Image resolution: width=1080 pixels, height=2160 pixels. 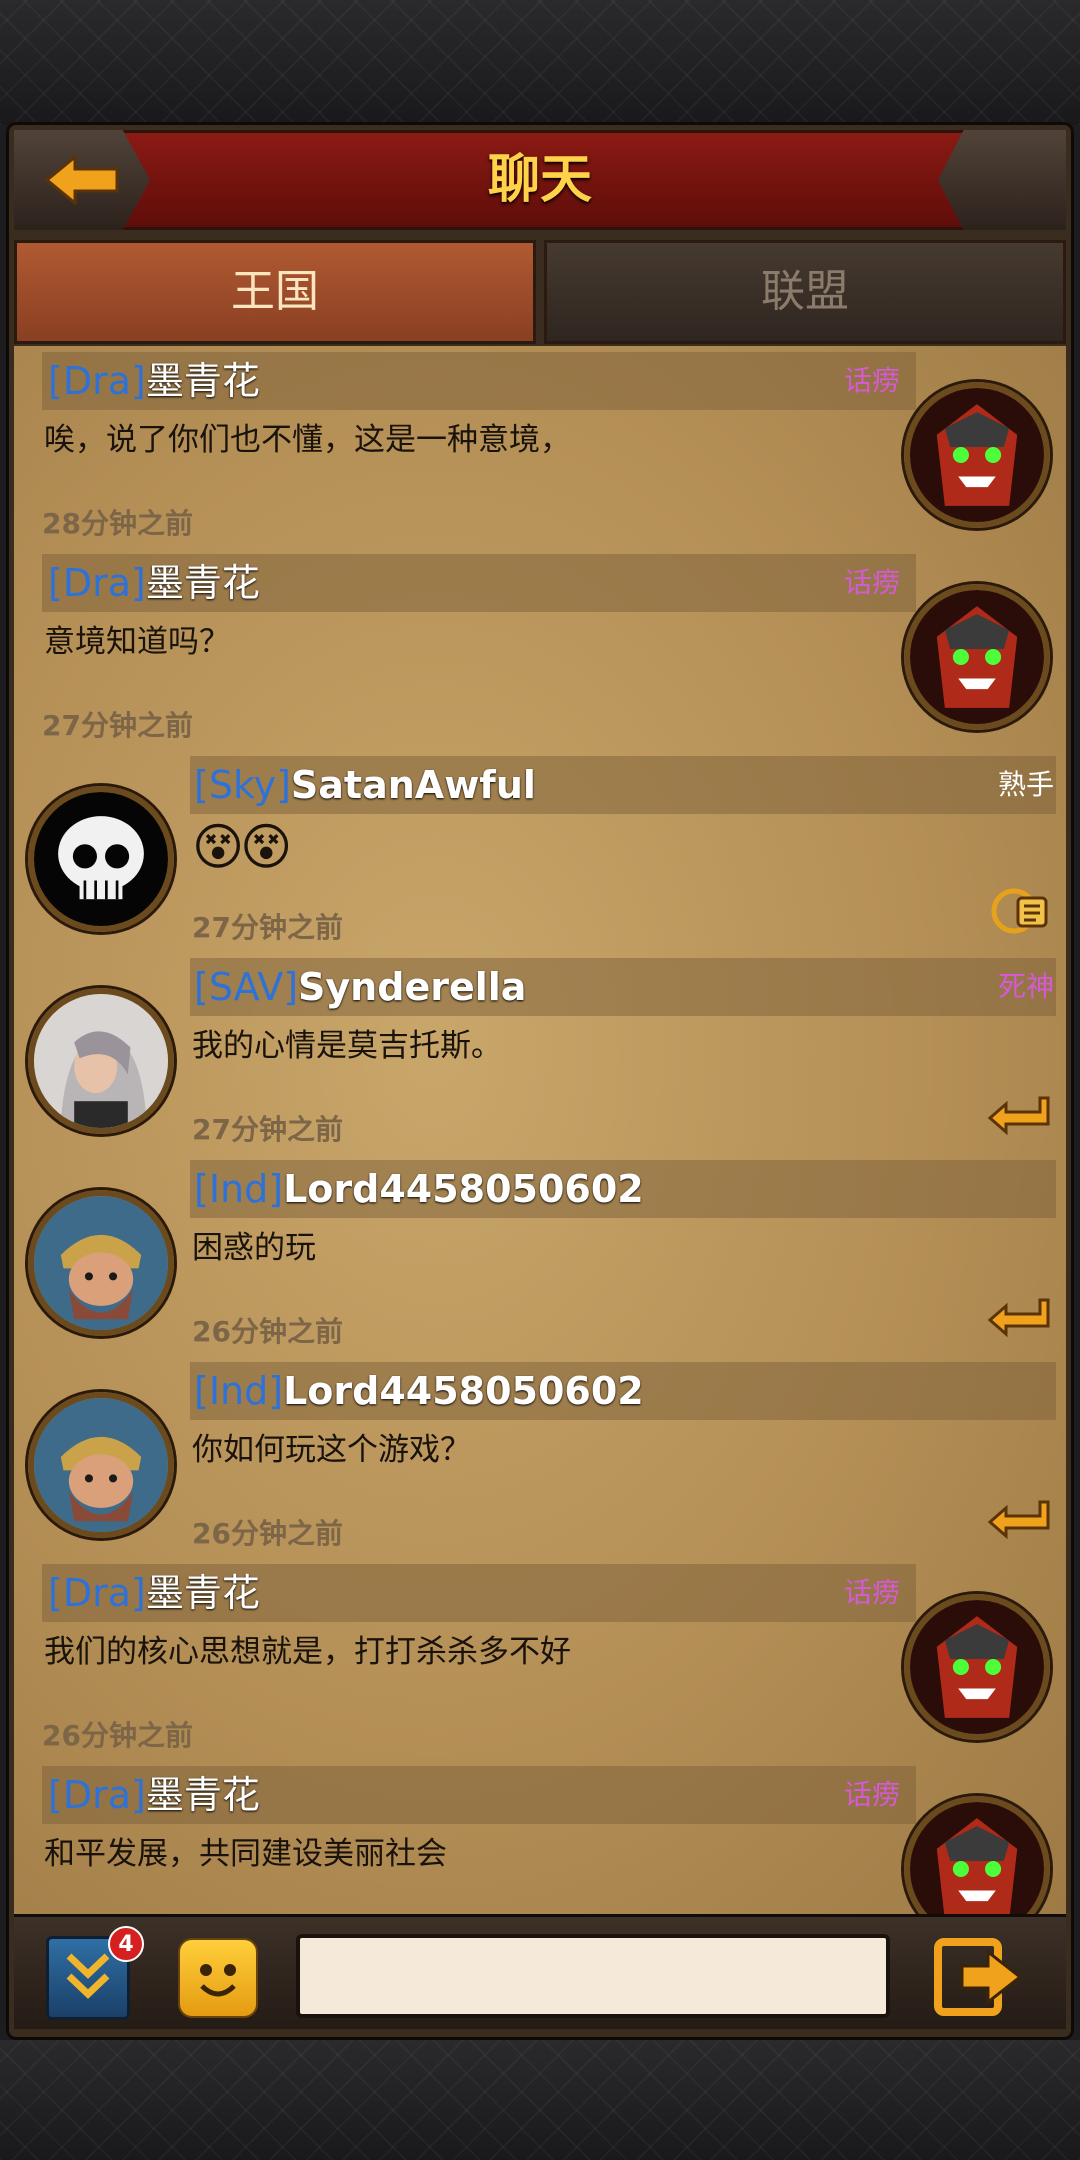 What do you see at coordinates (242, 785) in the screenshot?
I see `alliance-tag: [Sky]` at bounding box center [242, 785].